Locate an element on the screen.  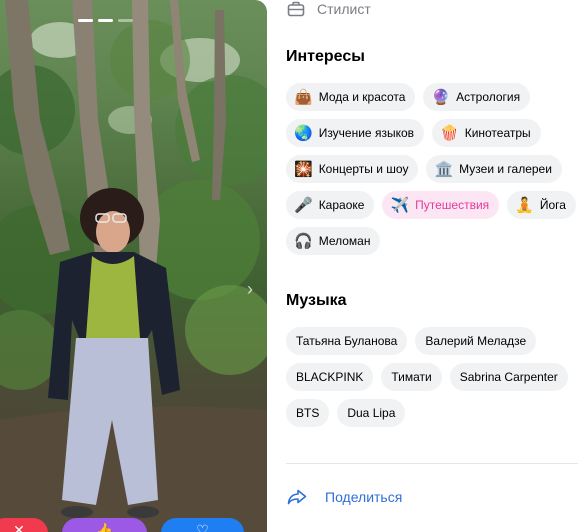
interest-chip-label: Караоке is located at coordinates (341, 205).